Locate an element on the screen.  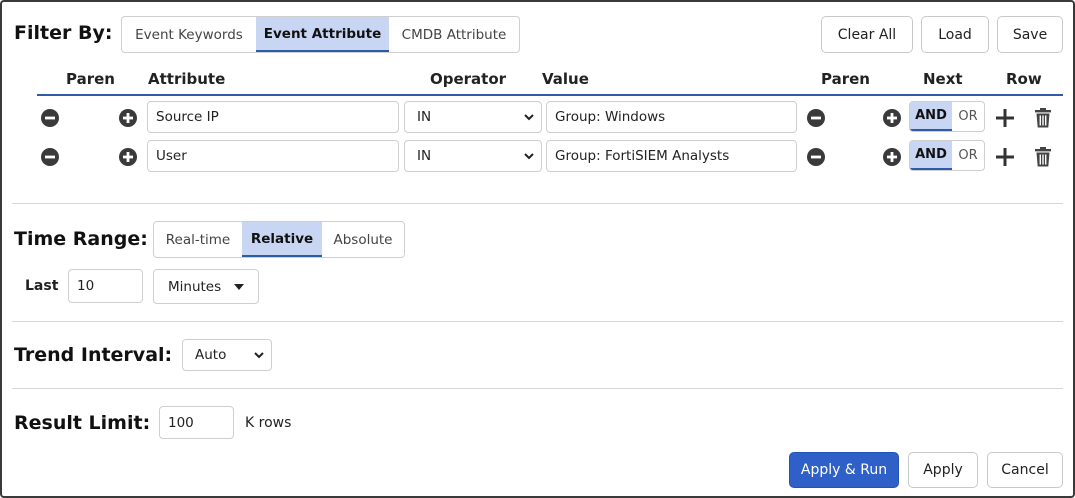
col-row: Row is located at coordinates (1024, 79).